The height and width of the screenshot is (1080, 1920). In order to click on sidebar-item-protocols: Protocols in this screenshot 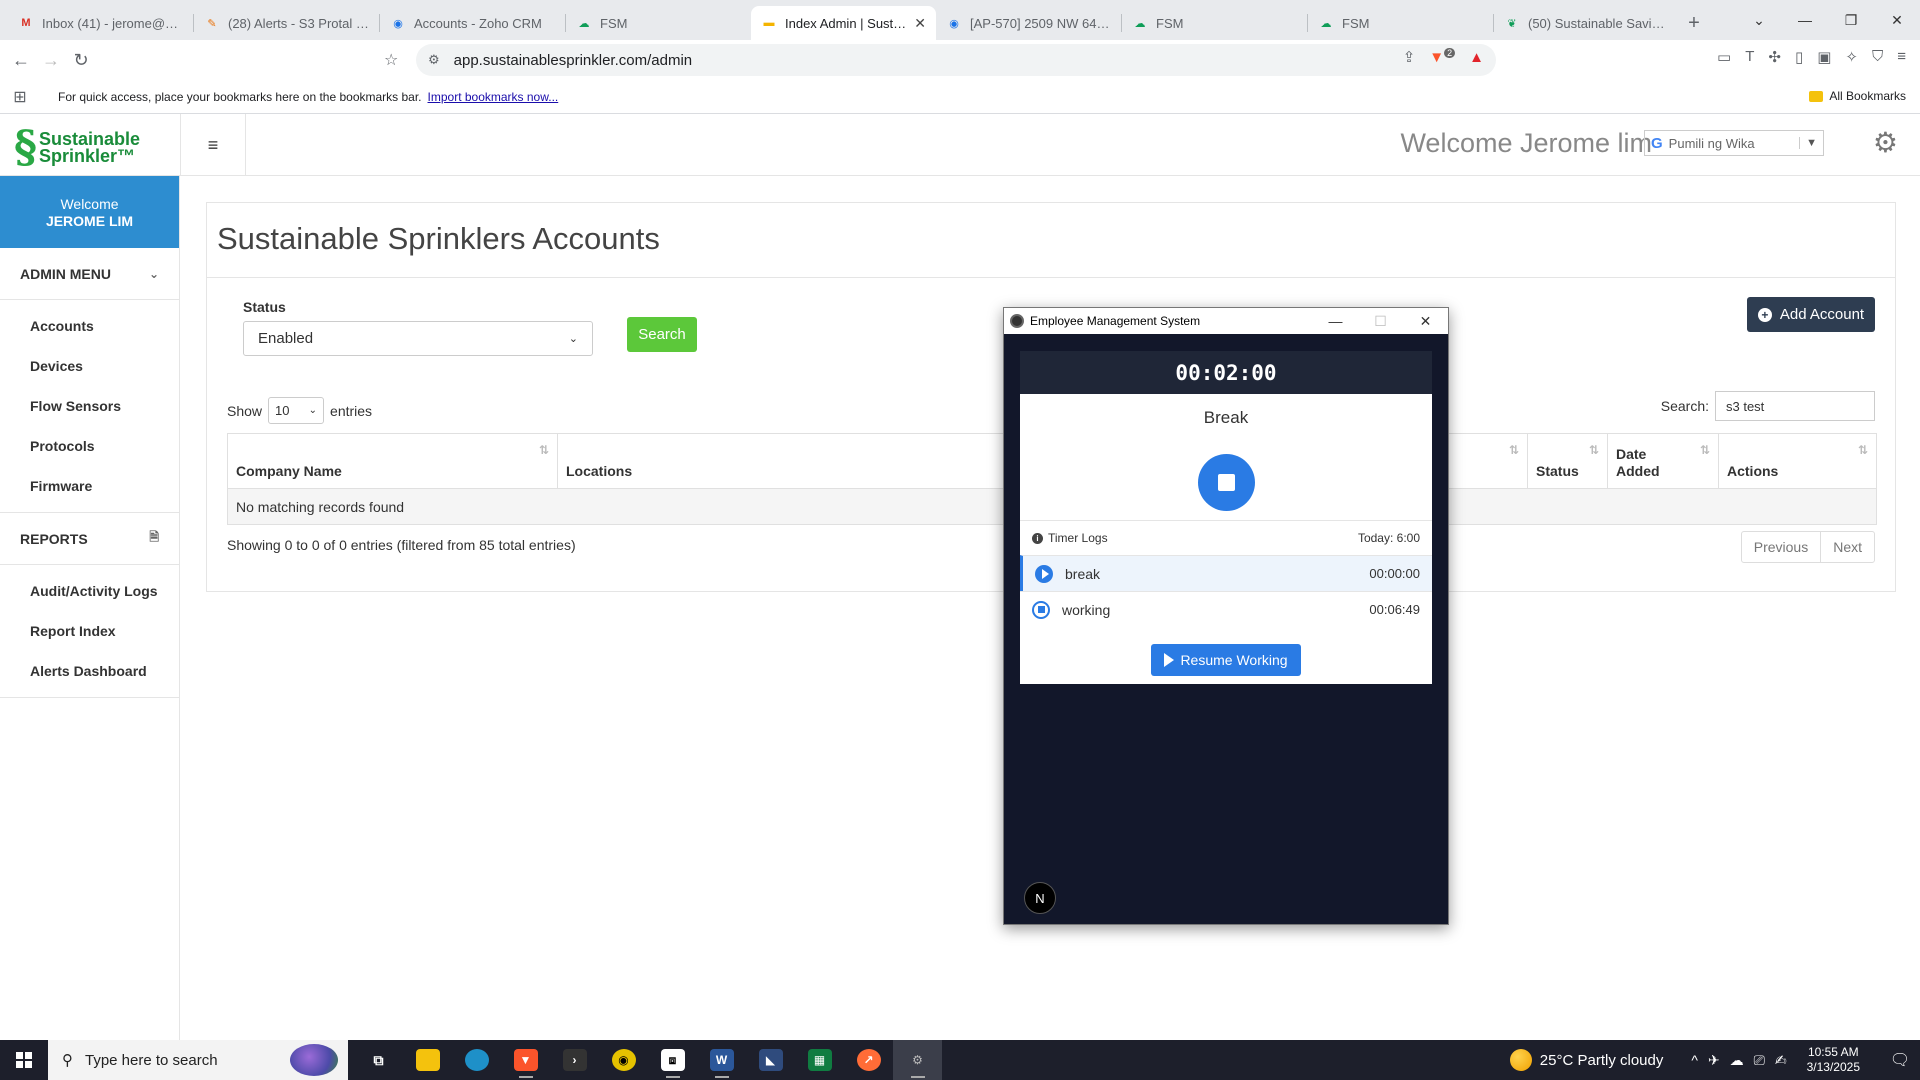, I will do `click(89, 446)`.